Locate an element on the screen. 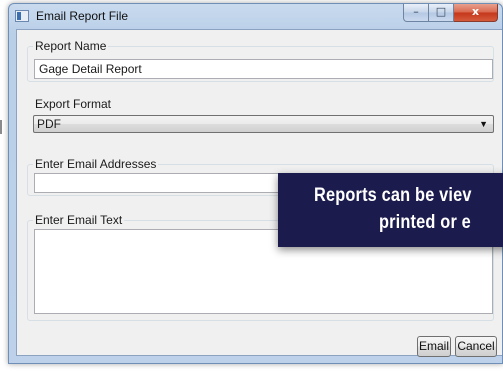 This screenshot has width=503, height=371. report-name-label: Report Name is located at coordinates (71, 46).